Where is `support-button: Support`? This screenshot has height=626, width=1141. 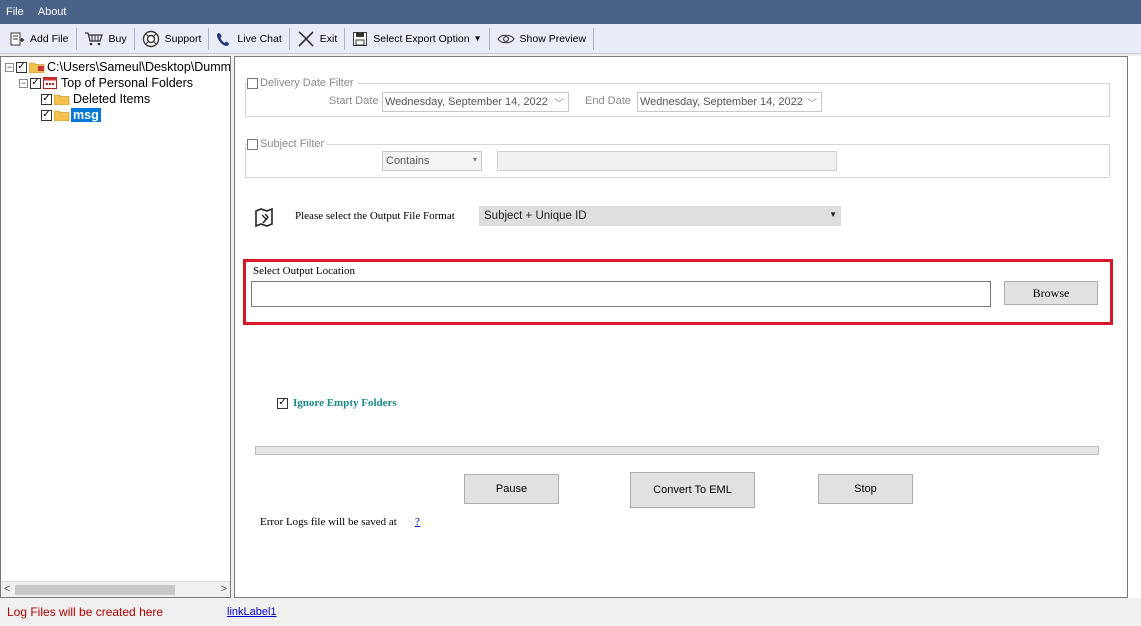
support-button: Support is located at coordinates (172, 39).